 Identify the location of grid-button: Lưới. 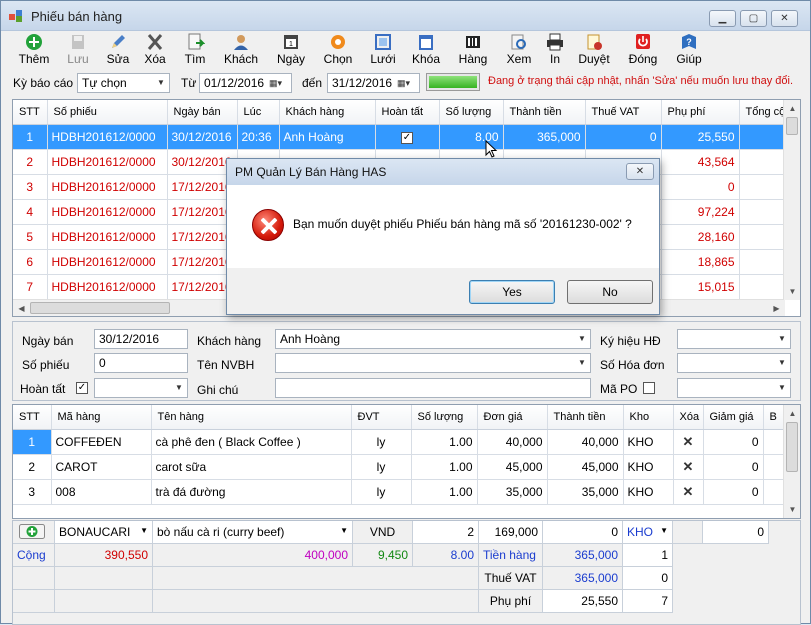
(383, 50).